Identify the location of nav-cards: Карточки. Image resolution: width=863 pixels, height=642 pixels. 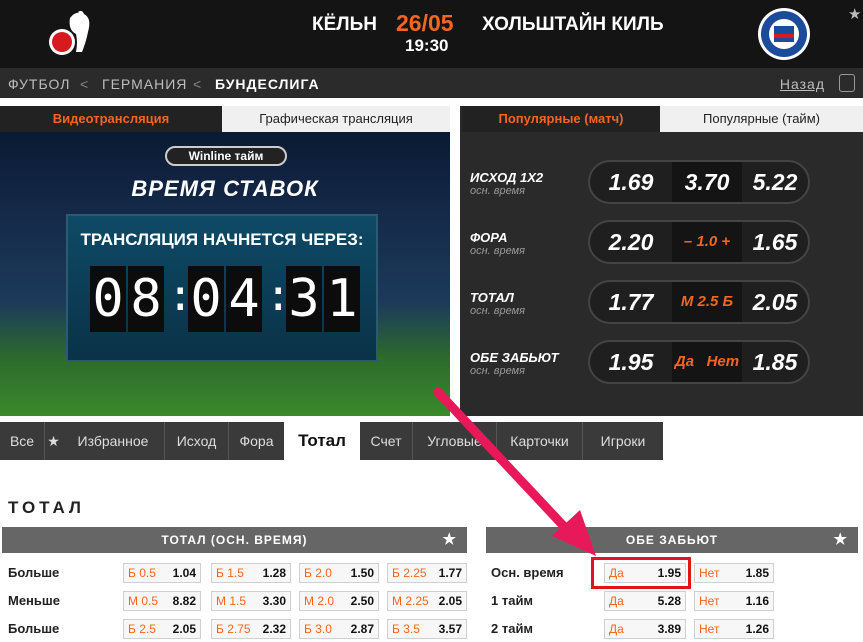
(539, 441).